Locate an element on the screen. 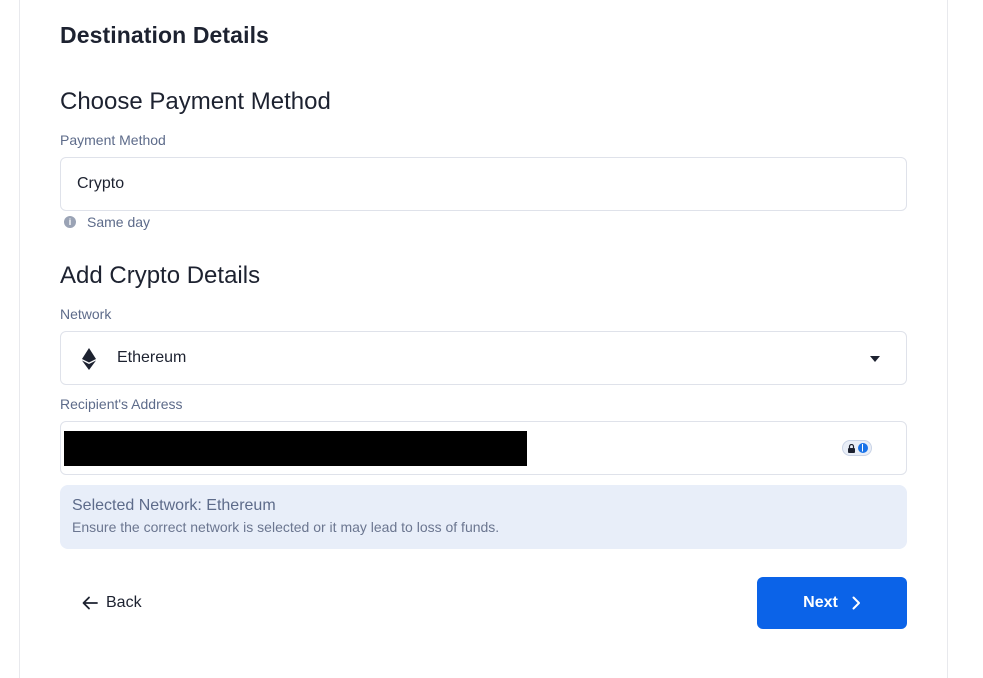  ethereum-icon is located at coordinates (89, 359).